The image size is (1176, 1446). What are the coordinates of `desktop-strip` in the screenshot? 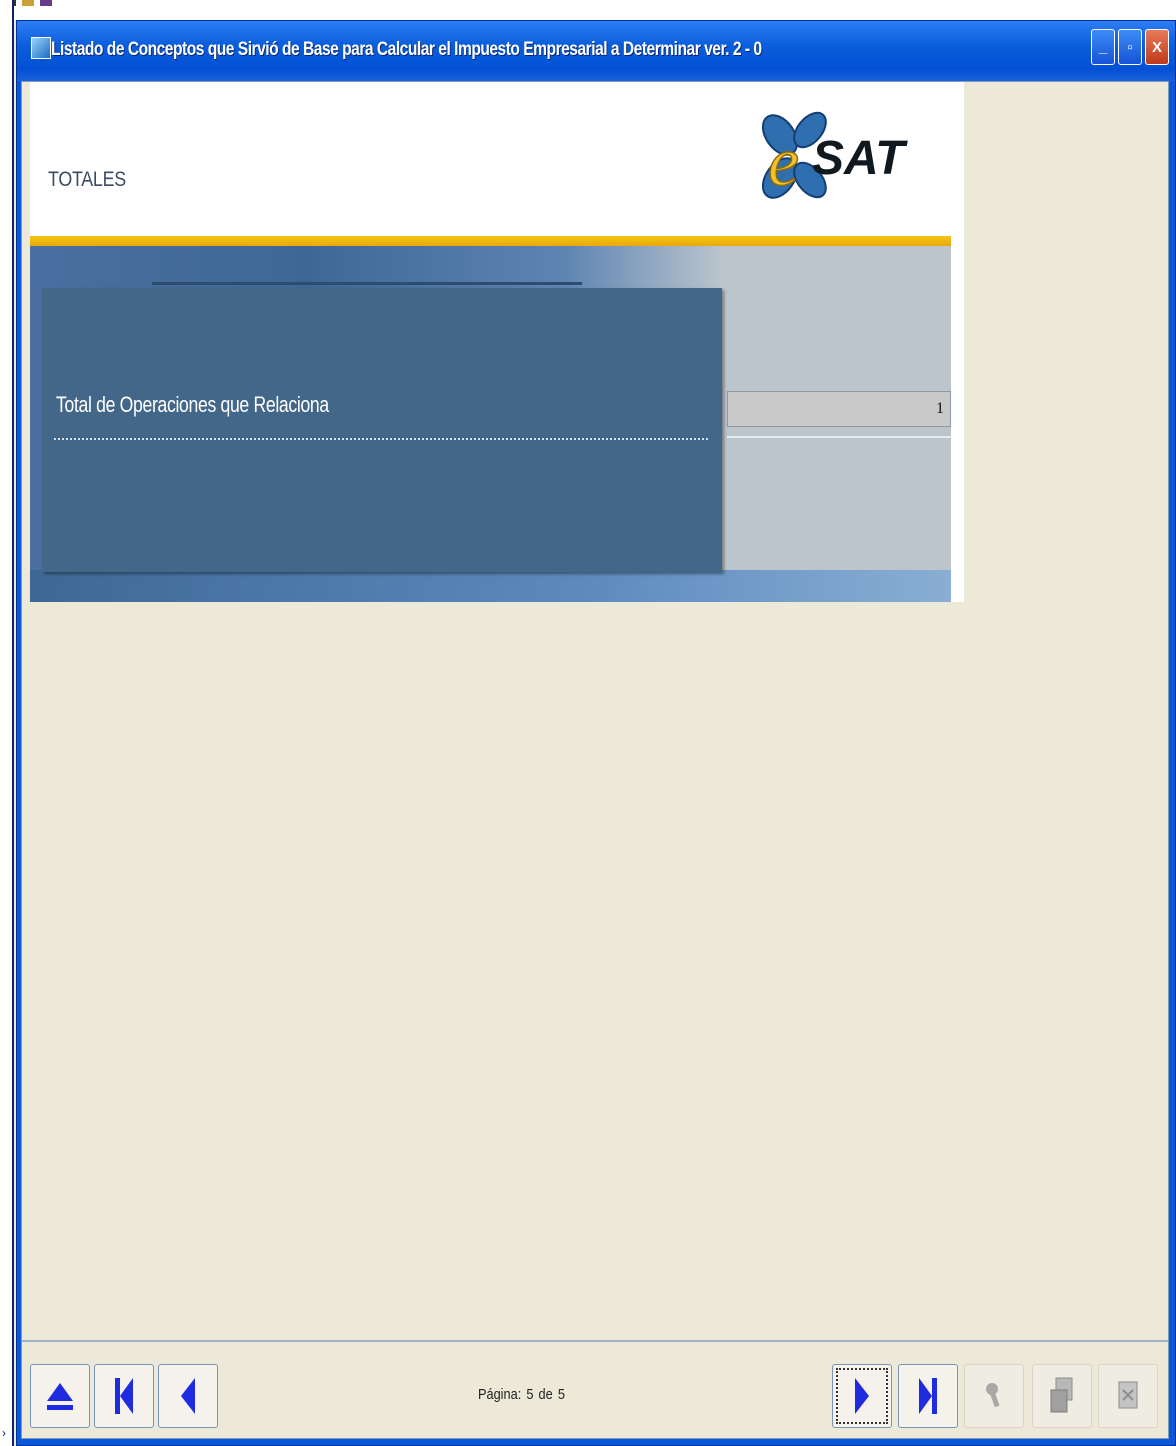 It's located at (588, 10).